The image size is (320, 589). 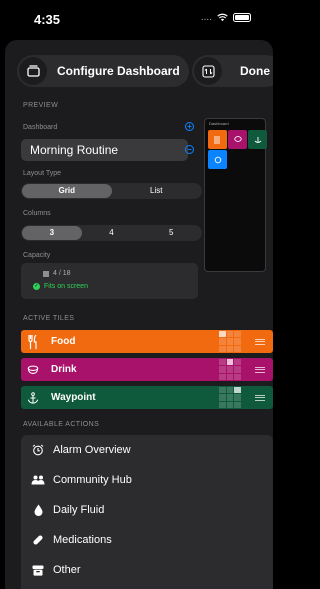 I want to click on remove-dashboard-icon: −, so click(x=189, y=149).